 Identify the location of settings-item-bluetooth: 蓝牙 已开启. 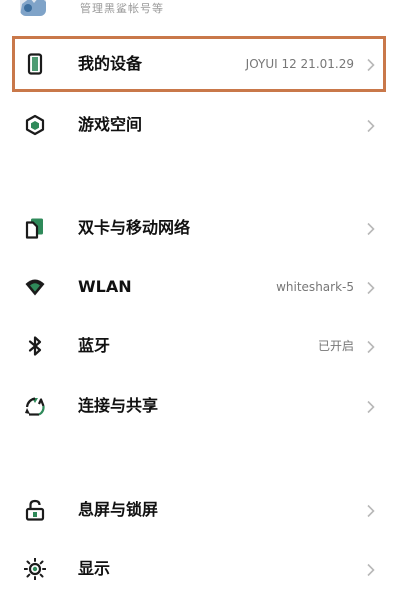
(200, 346).